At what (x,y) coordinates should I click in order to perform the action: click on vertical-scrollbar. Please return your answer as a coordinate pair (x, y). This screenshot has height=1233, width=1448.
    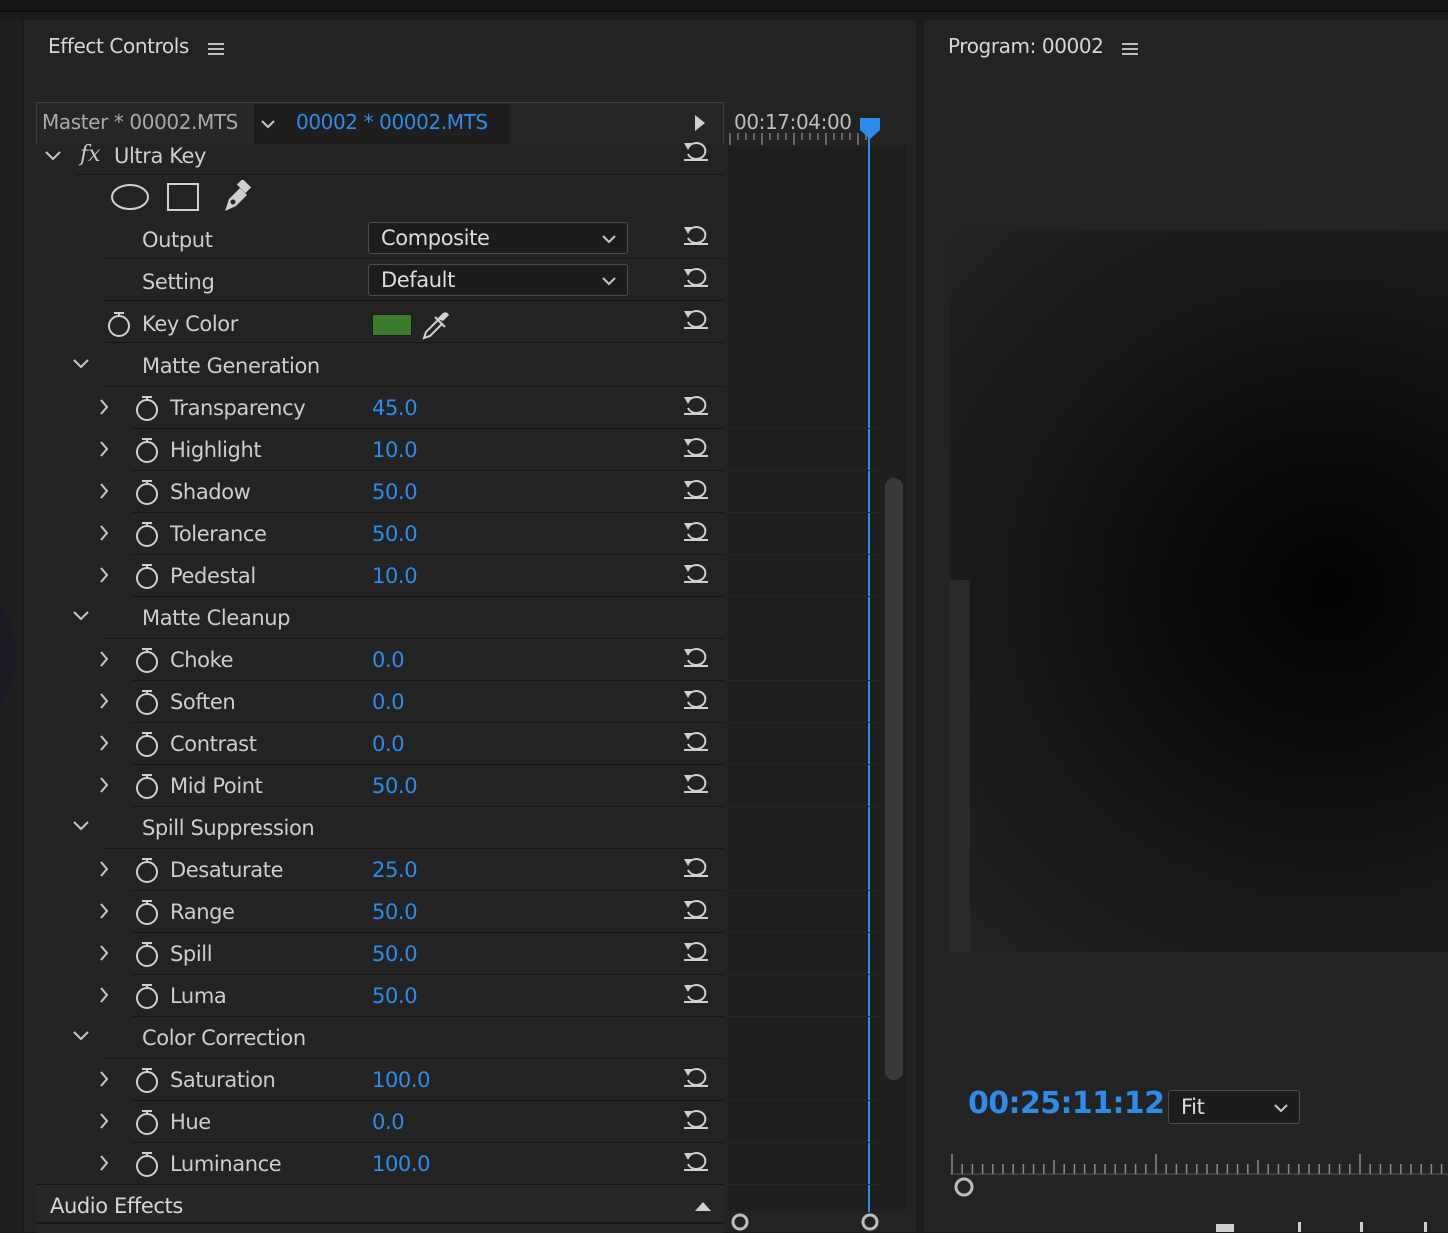
    Looking at the image, I should click on (894, 779).